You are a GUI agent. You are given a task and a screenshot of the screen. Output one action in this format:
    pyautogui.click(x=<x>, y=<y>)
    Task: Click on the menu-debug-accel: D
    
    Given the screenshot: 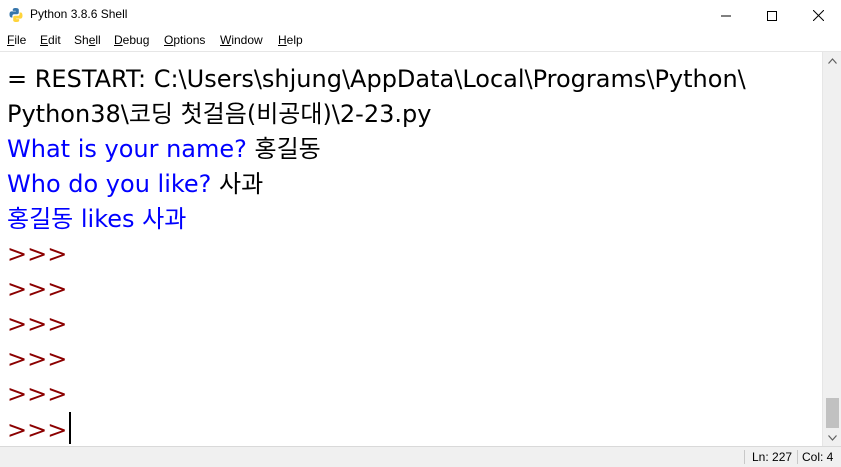 What is the action you would take?
    pyautogui.click(x=118, y=40)
    